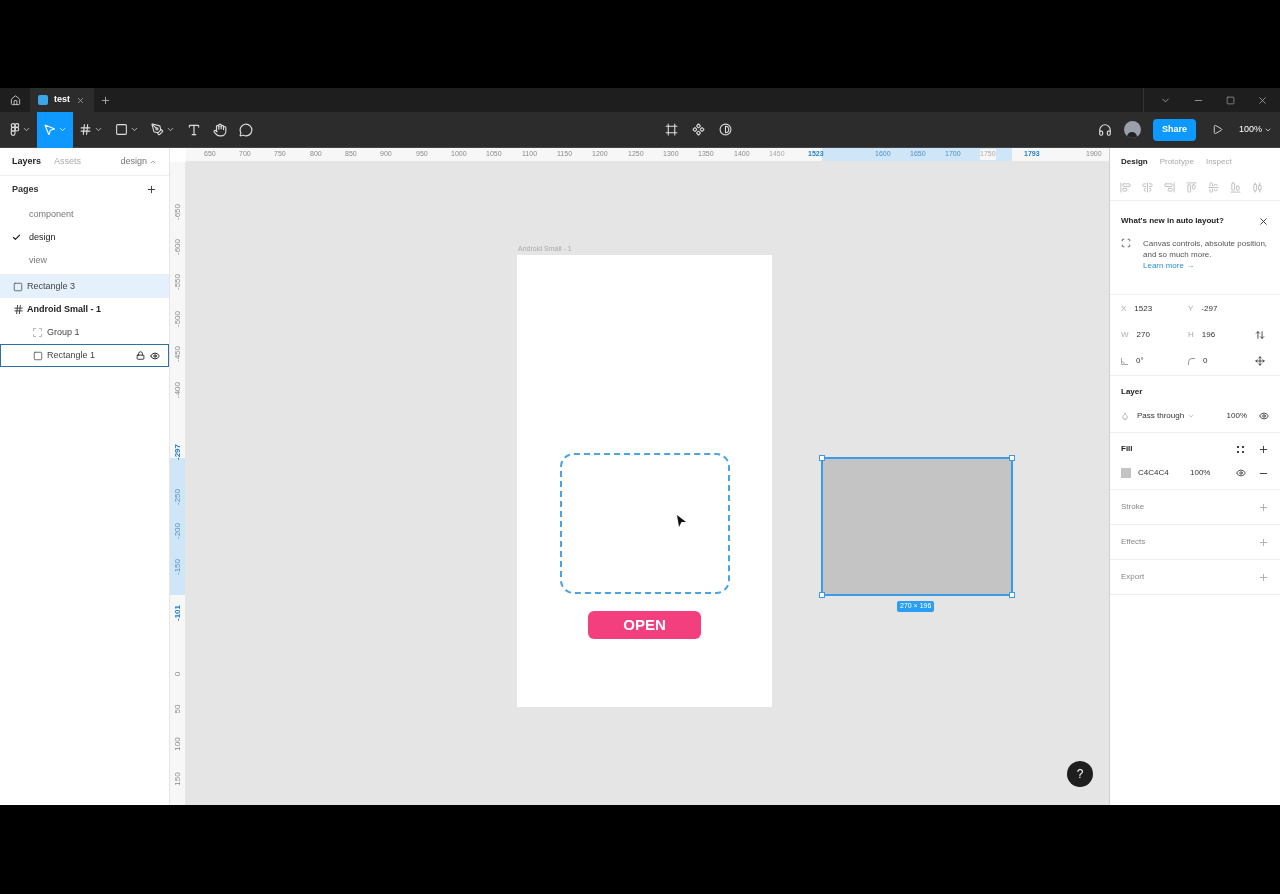 The width and height of the screenshot is (1280, 894). I want to click on panel-tab: Layers, so click(27, 161).